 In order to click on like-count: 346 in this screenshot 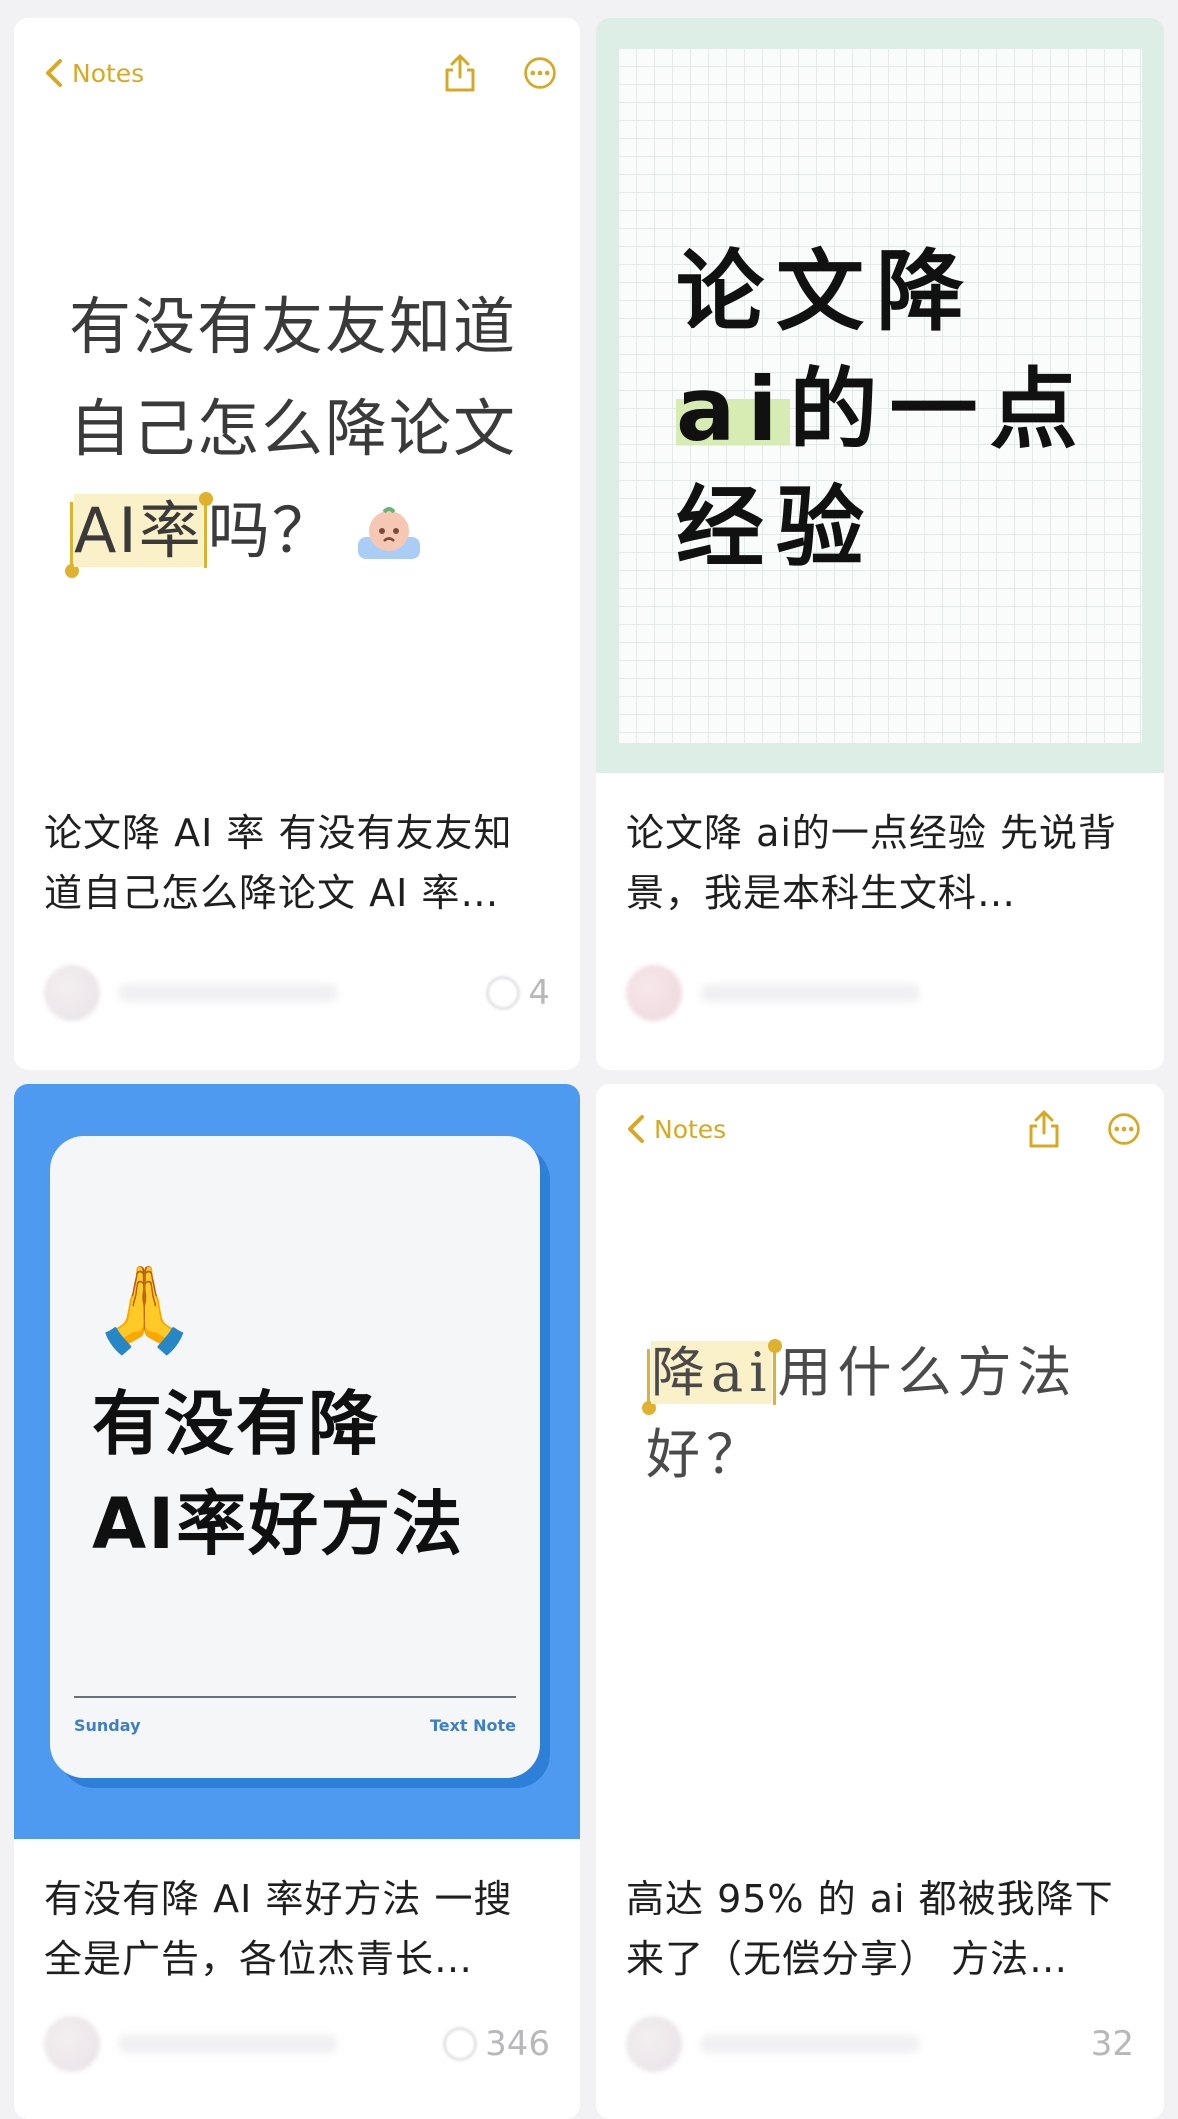, I will do `click(496, 2044)`.